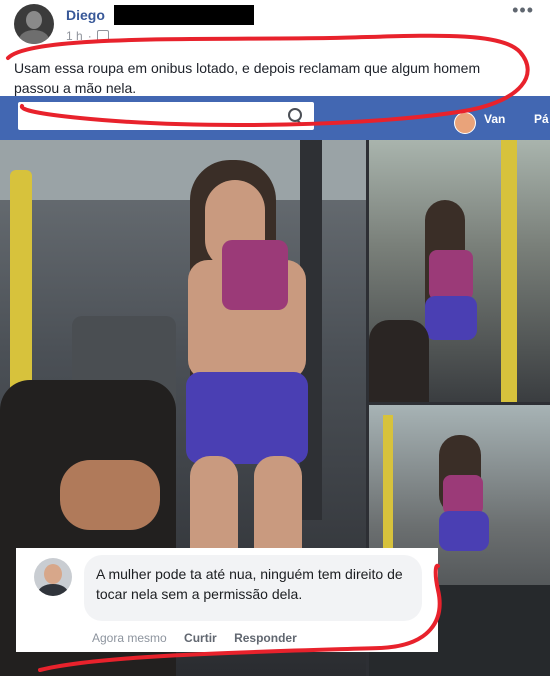 This screenshot has width=550, height=676. What do you see at coordinates (541, 119) in the screenshot?
I see `nav-next-item: Pá` at bounding box center [541, 119].